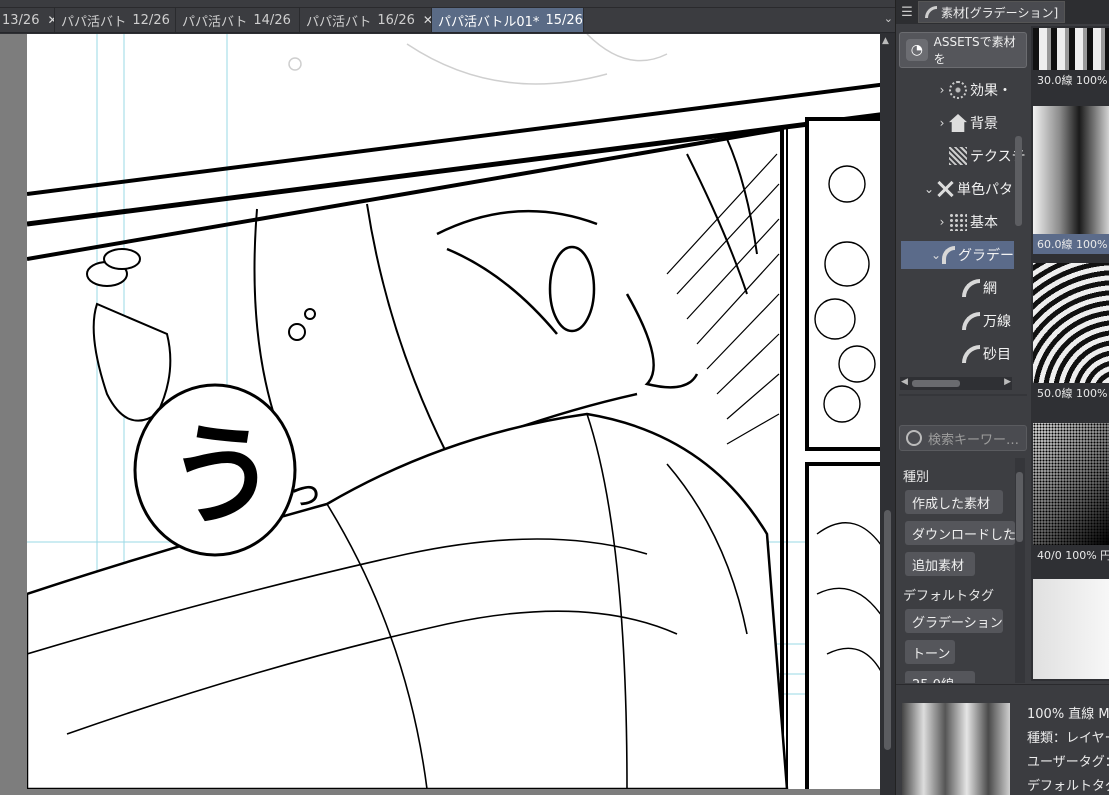  Describe the element at coordinates (1072, 393) in the screenshot. I see `material-label: 50.0線 100%` at that location.